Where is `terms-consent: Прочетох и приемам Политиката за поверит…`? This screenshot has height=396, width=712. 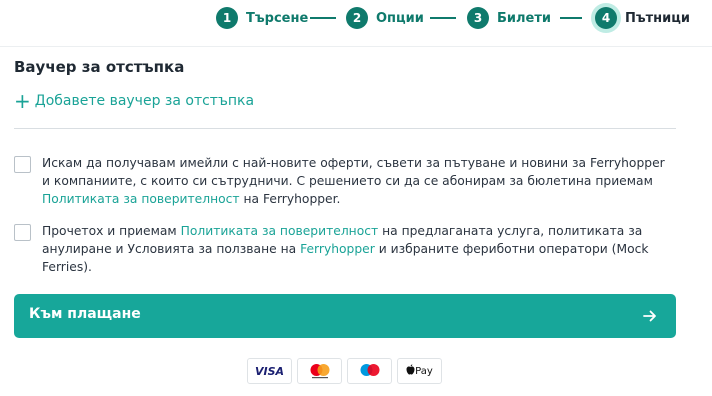 terms-consent: Прочетох и приемам Политиката за поверит… is located at coordinates (345, 249).